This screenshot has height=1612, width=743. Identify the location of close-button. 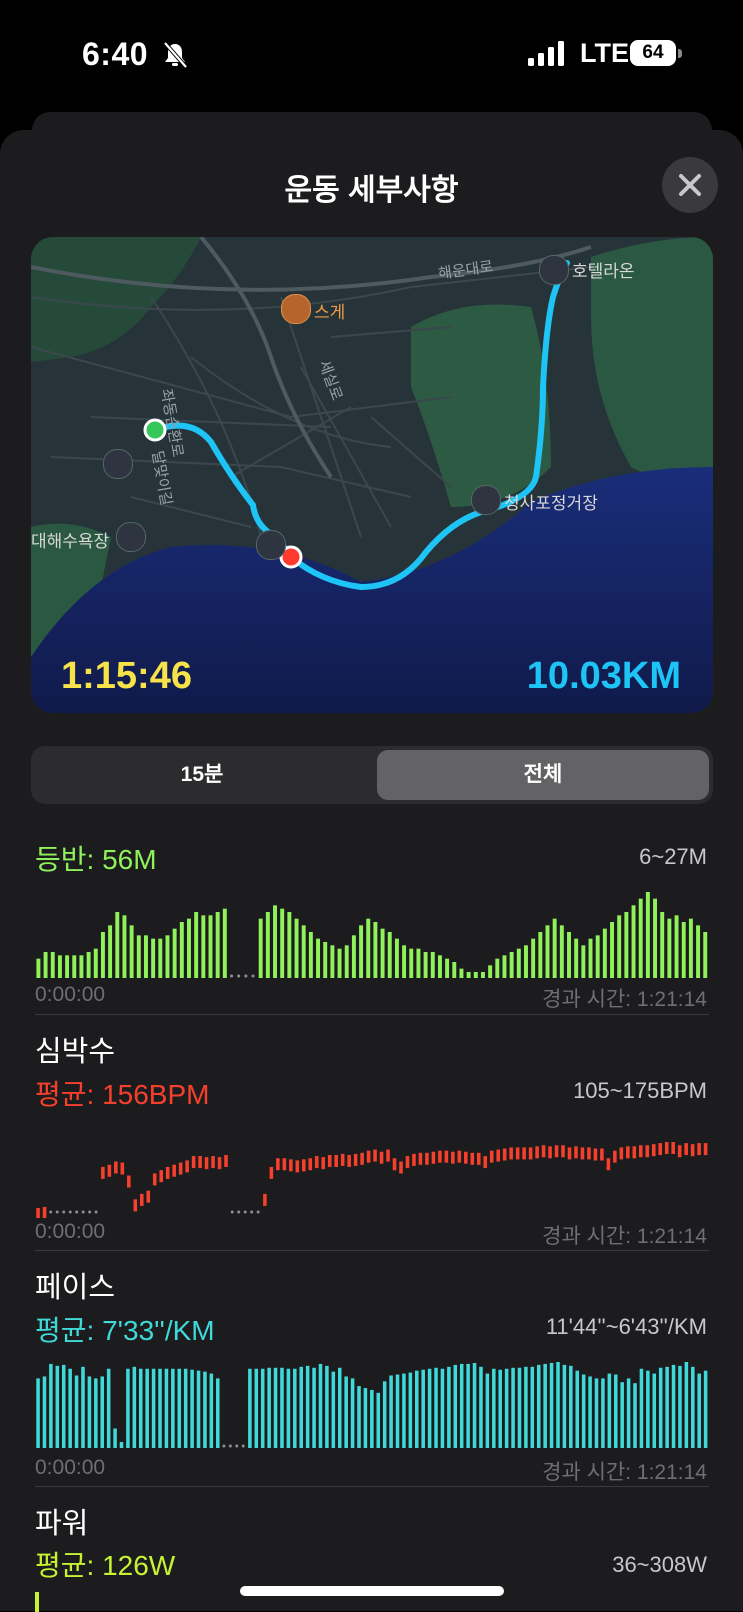
(690, 185).